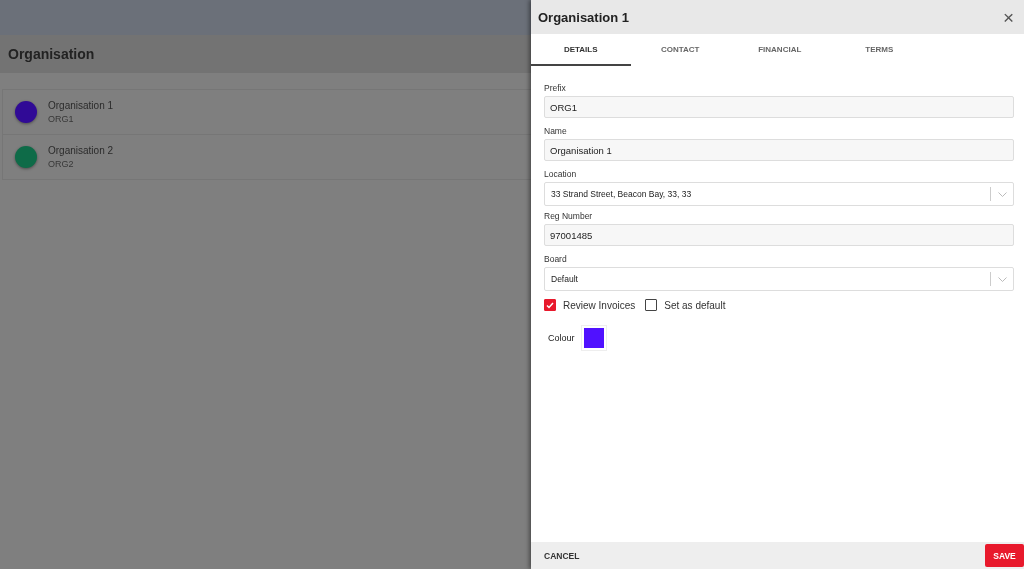 The width and height of the screenshot is (1024, 569). I want to click on tab: CONTACT, so click(680, 50).